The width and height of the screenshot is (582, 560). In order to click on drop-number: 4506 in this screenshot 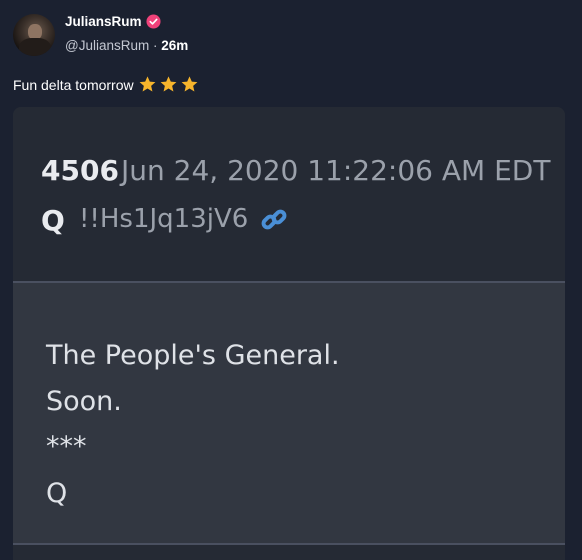, I will do `click(80, 170)`.